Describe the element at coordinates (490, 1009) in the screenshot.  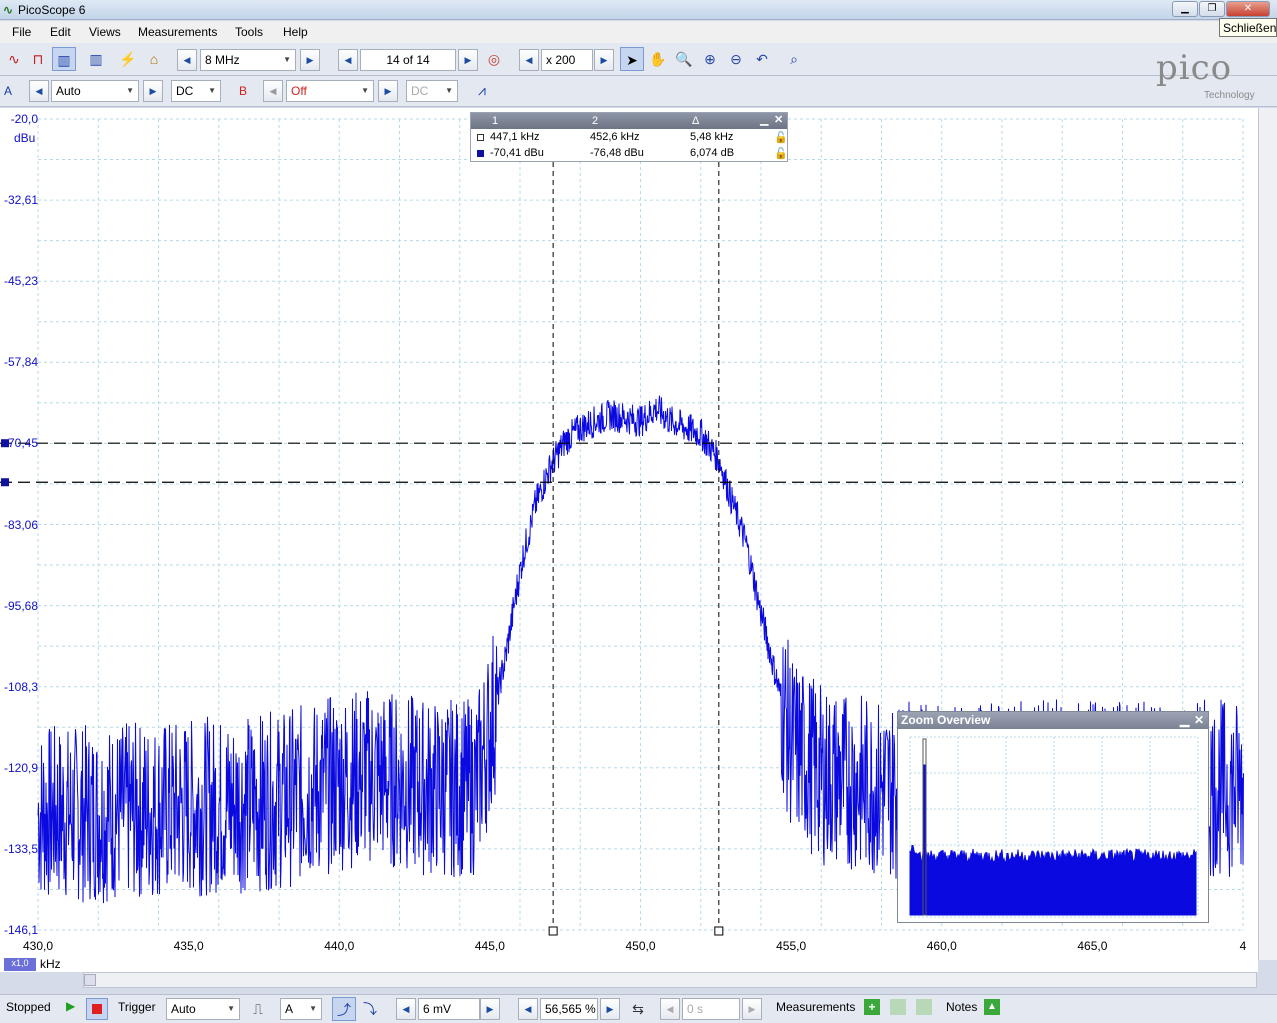
I see `threshold-next: ▶` at that location.